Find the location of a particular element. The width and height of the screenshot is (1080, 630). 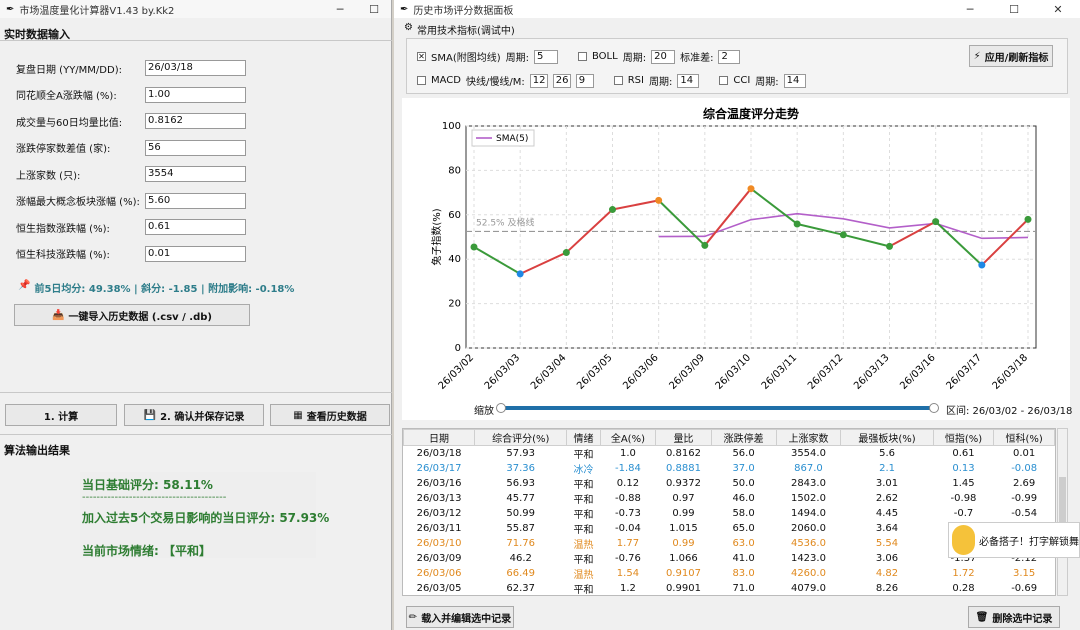

zoom-slider-right-handle is located at coordinates (934, 408).